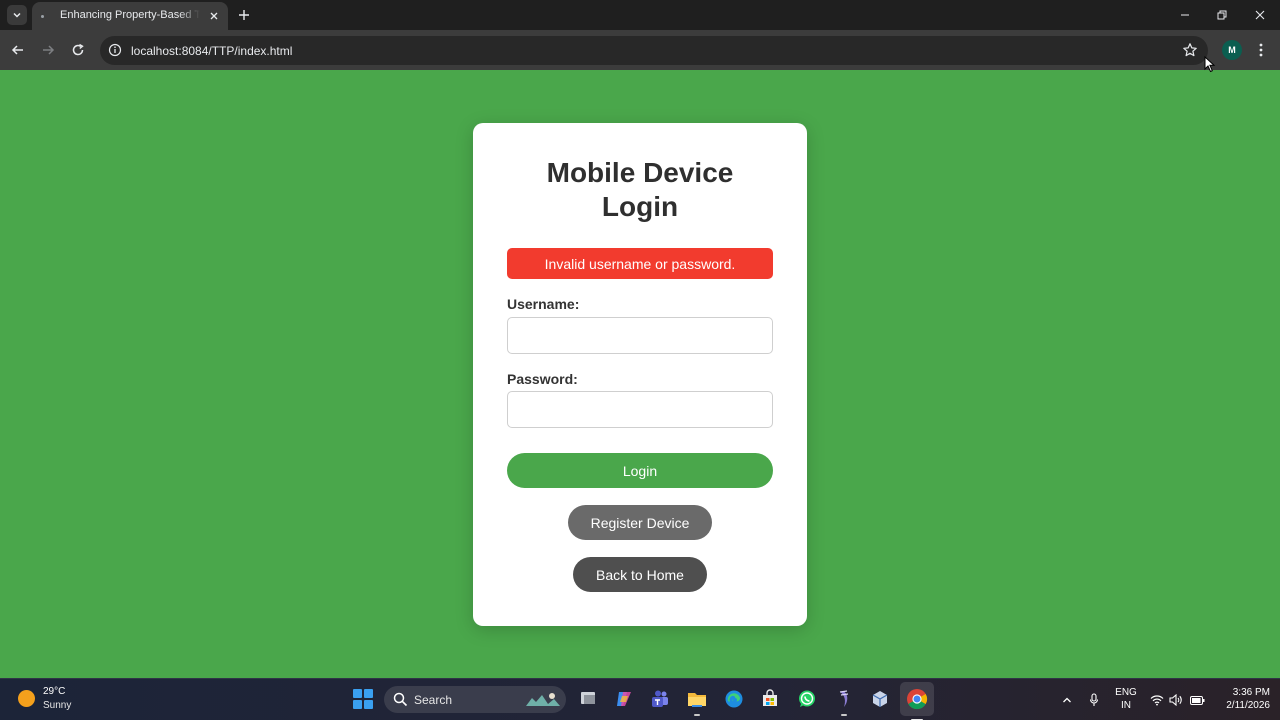  What do you see at coordinates (1190, 50) in the screenshot?
I see `star-icon` at bounding box center [1190, 50].